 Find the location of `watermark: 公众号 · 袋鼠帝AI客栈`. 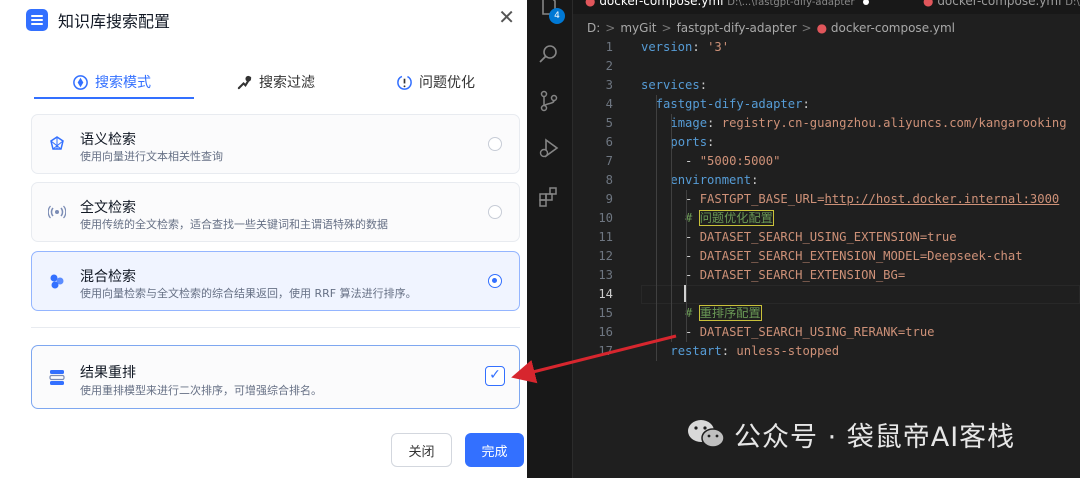

watermark: 公众号 · 袋鼠帝AI客栈 is located at coordinates (850, 434).